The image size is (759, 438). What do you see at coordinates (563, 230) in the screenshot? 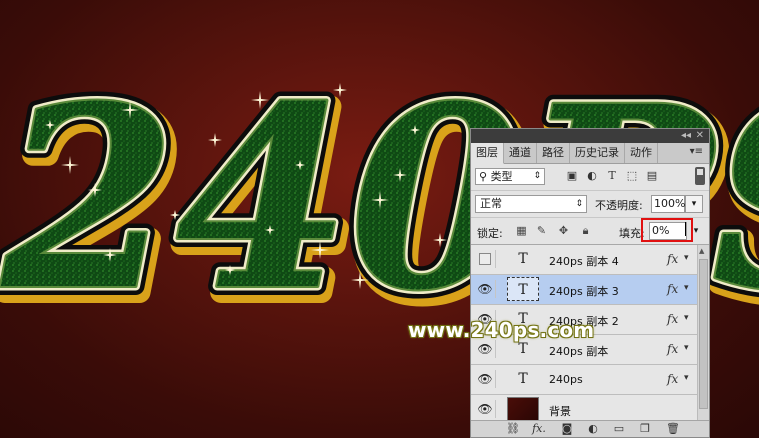
I see `lock-position-move-icon: ✥` at bounding box center [563, 230].